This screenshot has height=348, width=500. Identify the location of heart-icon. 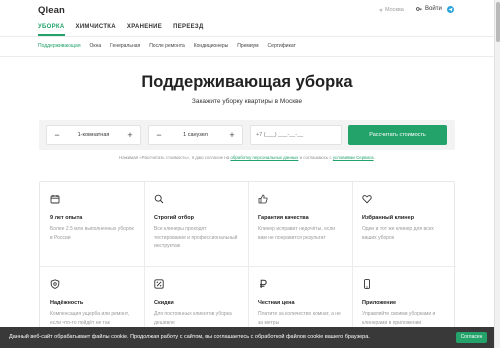
(367, 199).